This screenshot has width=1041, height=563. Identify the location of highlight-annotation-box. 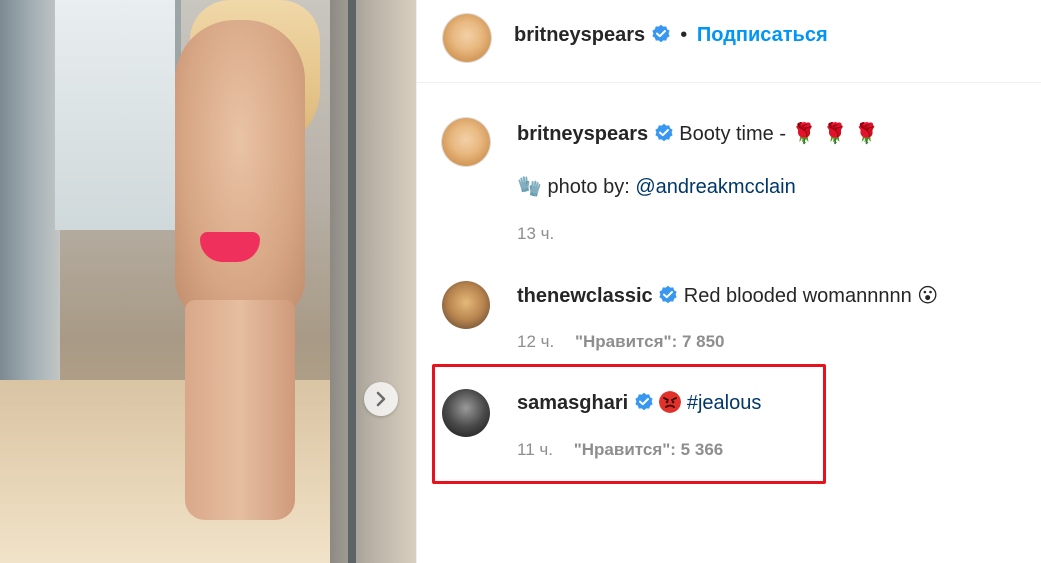
(629, 424).